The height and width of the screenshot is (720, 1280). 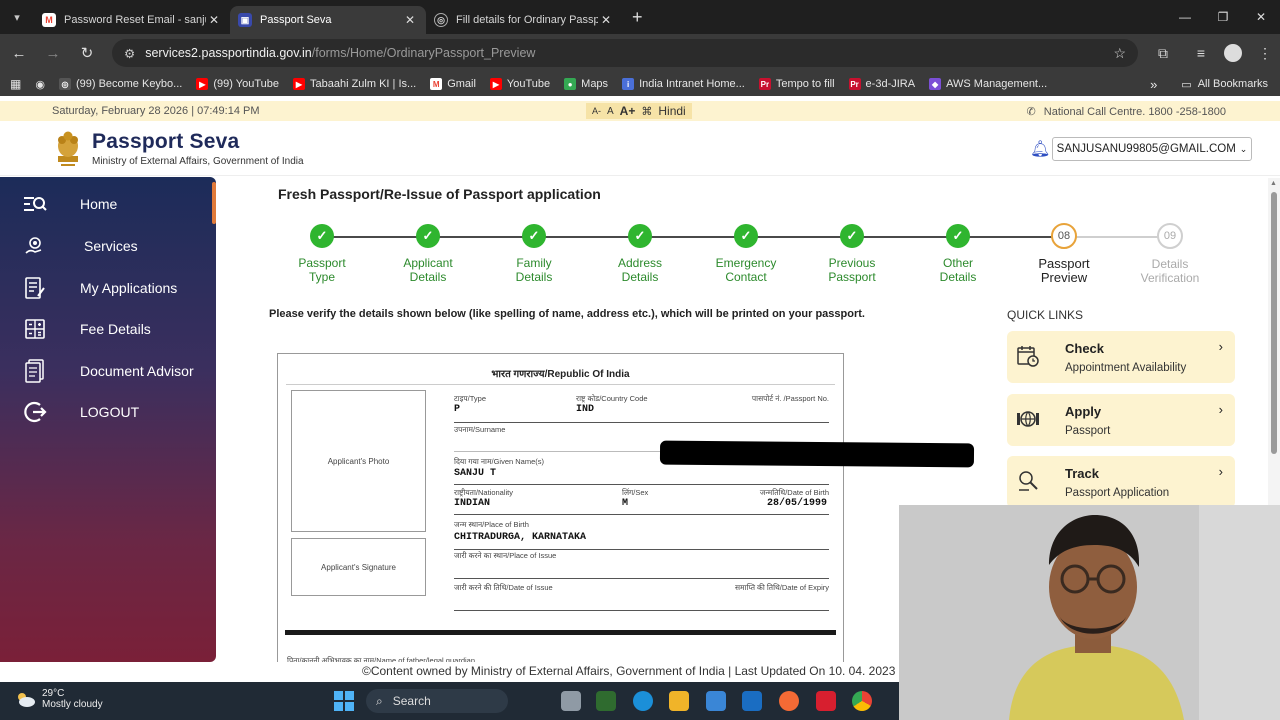 I want to click on scroll-up-icon: ▲, so click(x=1273, y=183).